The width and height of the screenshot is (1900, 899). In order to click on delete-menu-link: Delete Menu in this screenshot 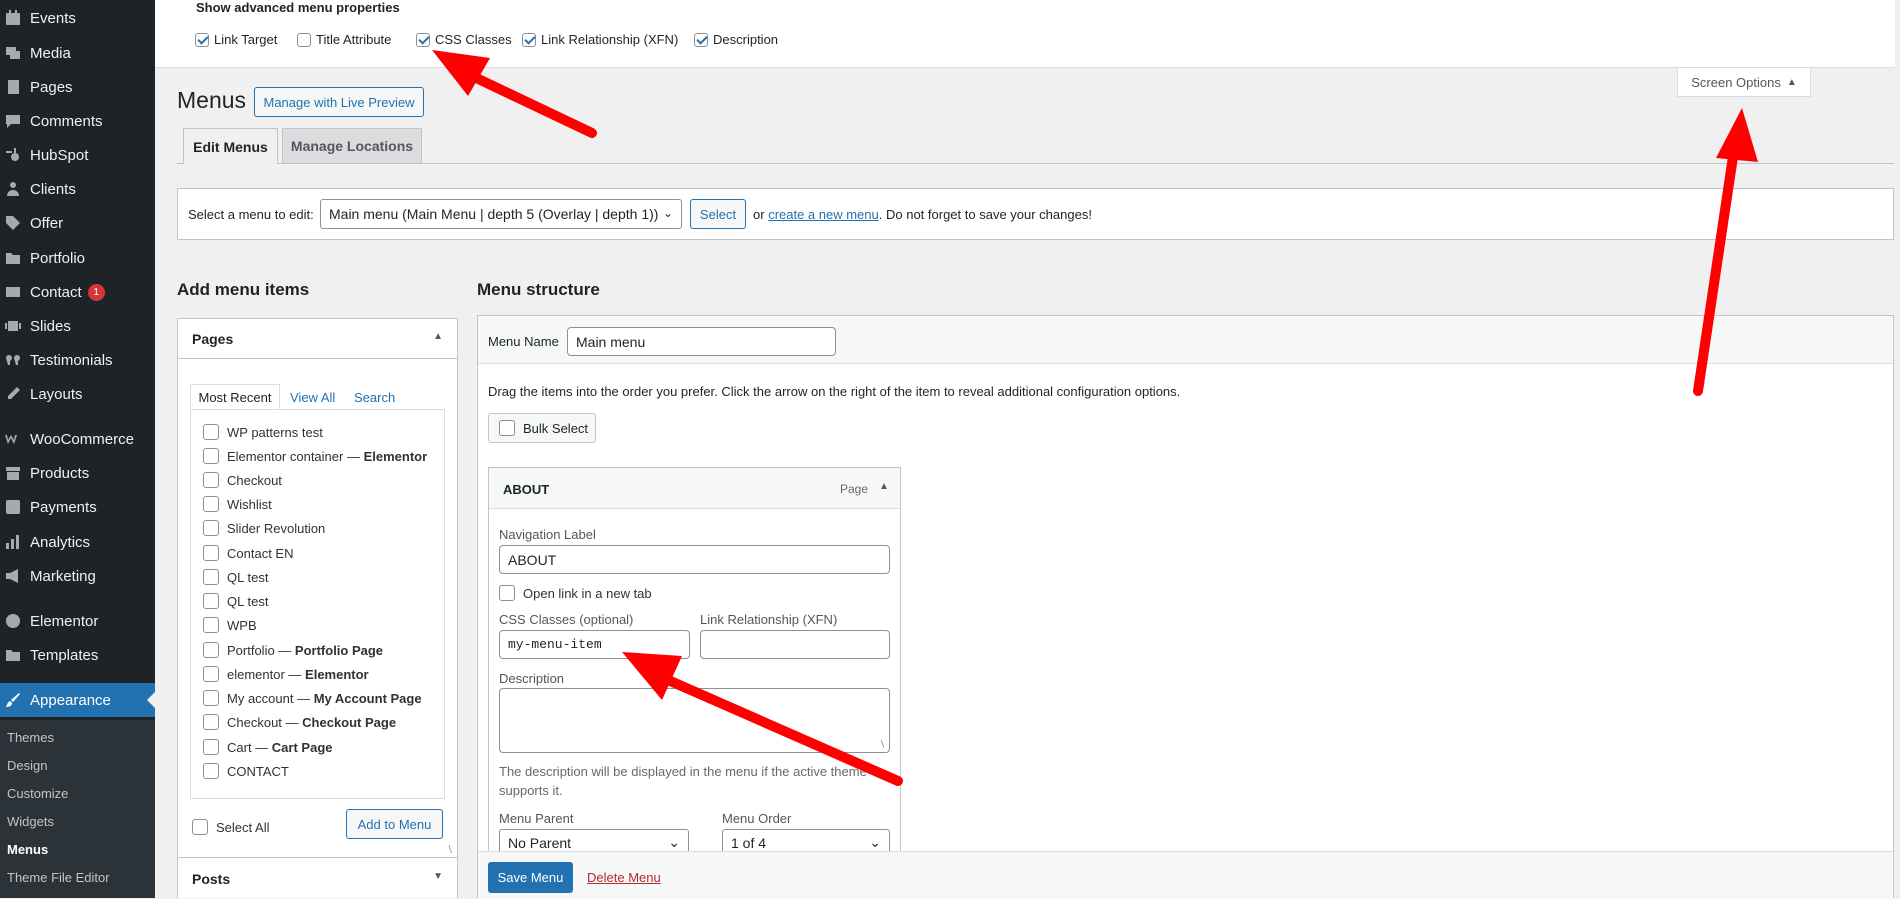, I will do `click(624, 877)`.